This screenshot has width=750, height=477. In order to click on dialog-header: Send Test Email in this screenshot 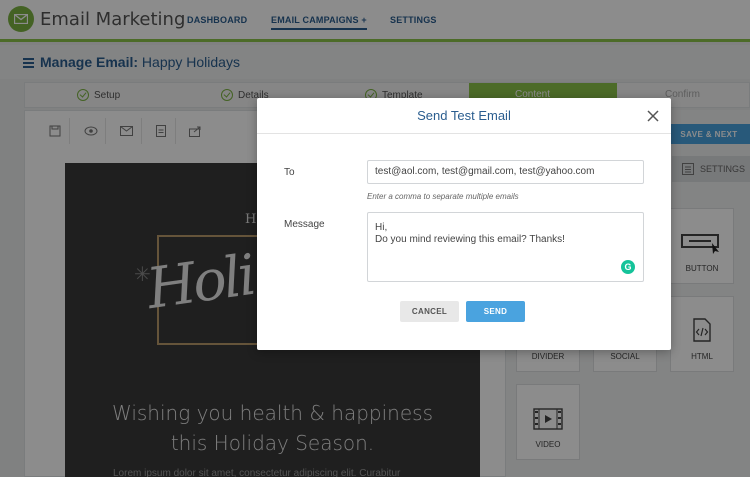, I will do `click(464, 116)`.